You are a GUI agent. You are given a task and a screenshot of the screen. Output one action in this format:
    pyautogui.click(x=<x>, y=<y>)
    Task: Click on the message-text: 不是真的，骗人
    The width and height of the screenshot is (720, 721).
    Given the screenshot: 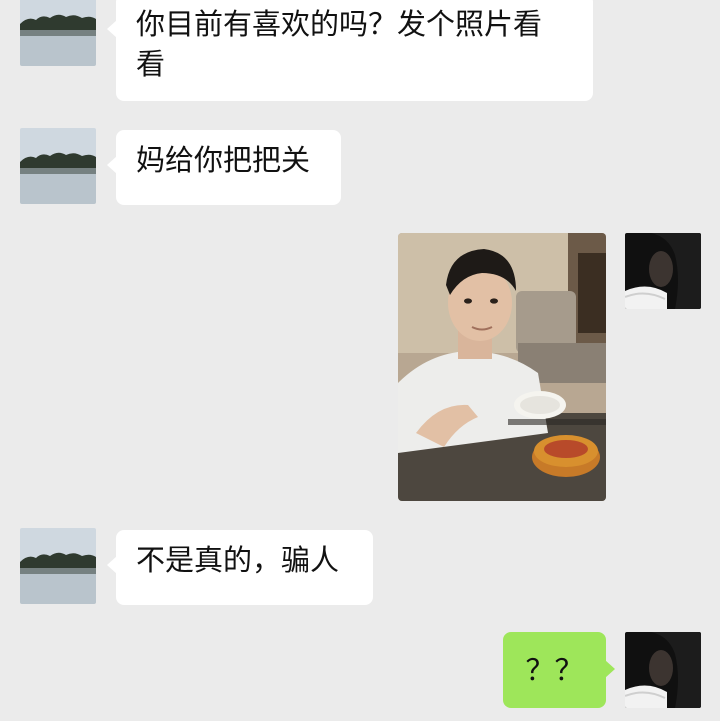 What is the action you would take?
    pyautogui.click(x=238, y=560)
    